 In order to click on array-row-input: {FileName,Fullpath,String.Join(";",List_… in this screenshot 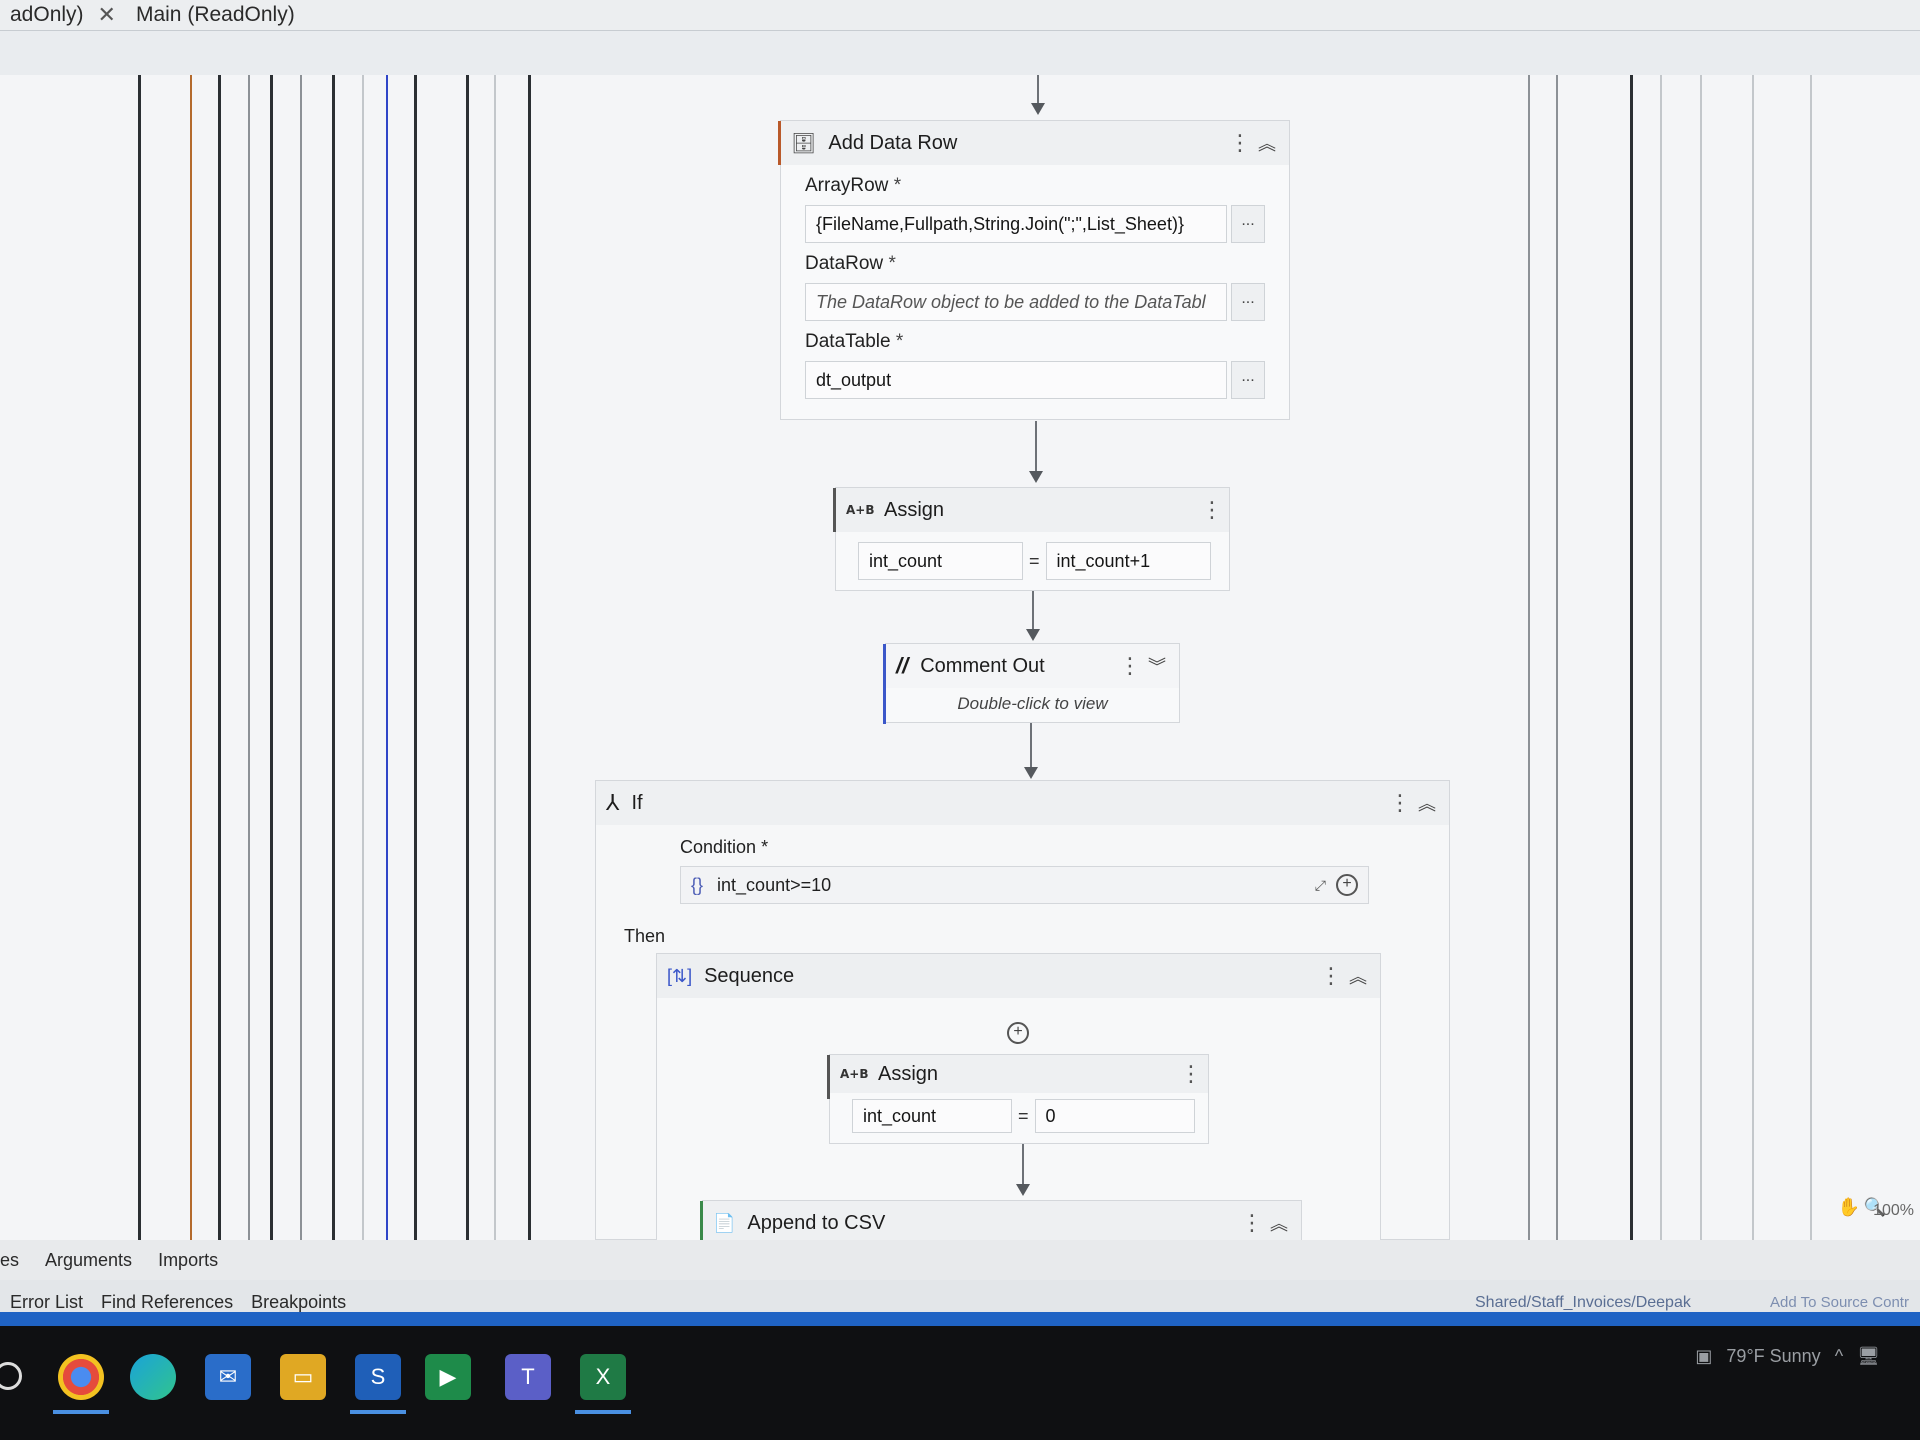, I will do `click(1016, 224)`.